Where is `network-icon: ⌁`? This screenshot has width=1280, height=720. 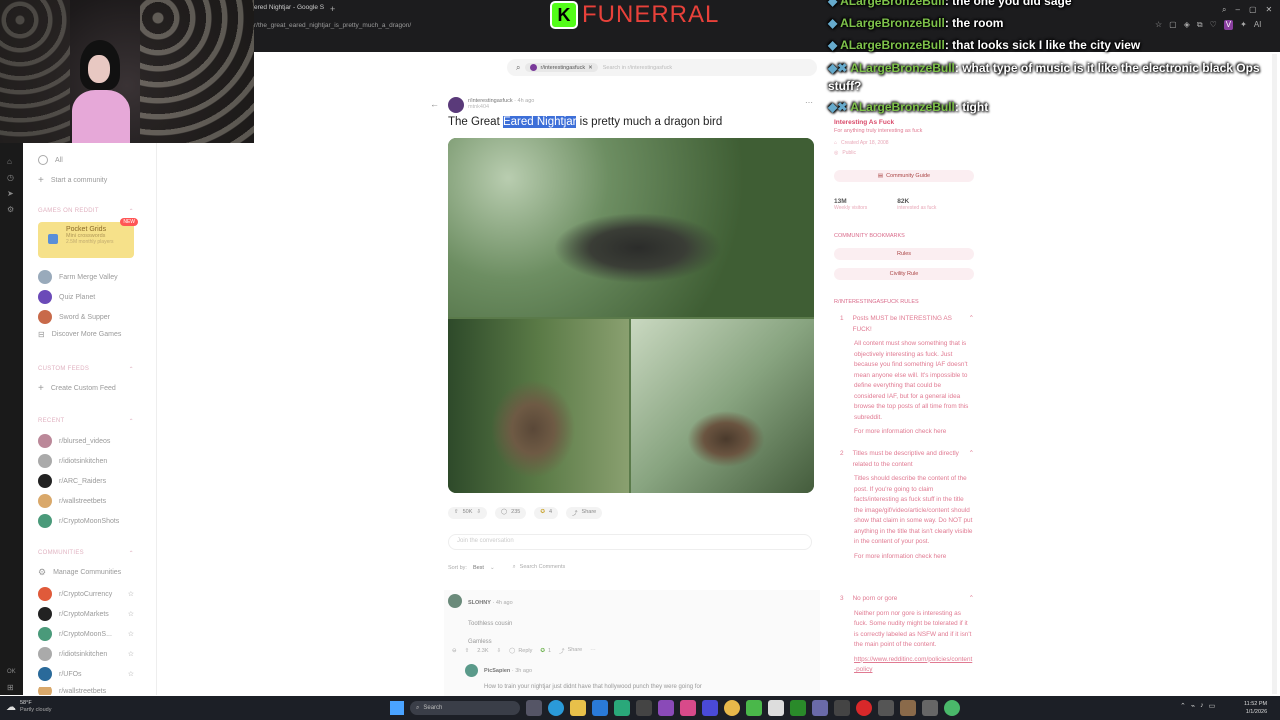
network-icon: ⌁ is located at coordinates (1193, 706).